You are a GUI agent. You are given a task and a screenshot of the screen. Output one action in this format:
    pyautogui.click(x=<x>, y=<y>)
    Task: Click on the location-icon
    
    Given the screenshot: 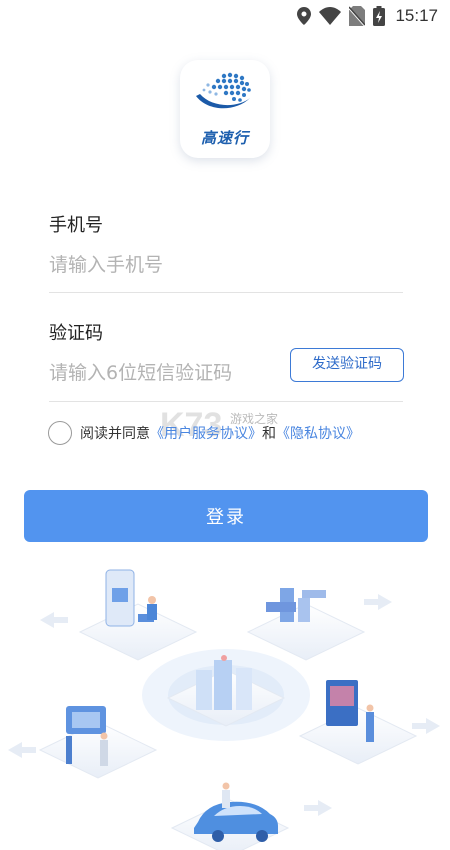 What is the action you would take?
    pyautogui.click(x=304, y=16)
    